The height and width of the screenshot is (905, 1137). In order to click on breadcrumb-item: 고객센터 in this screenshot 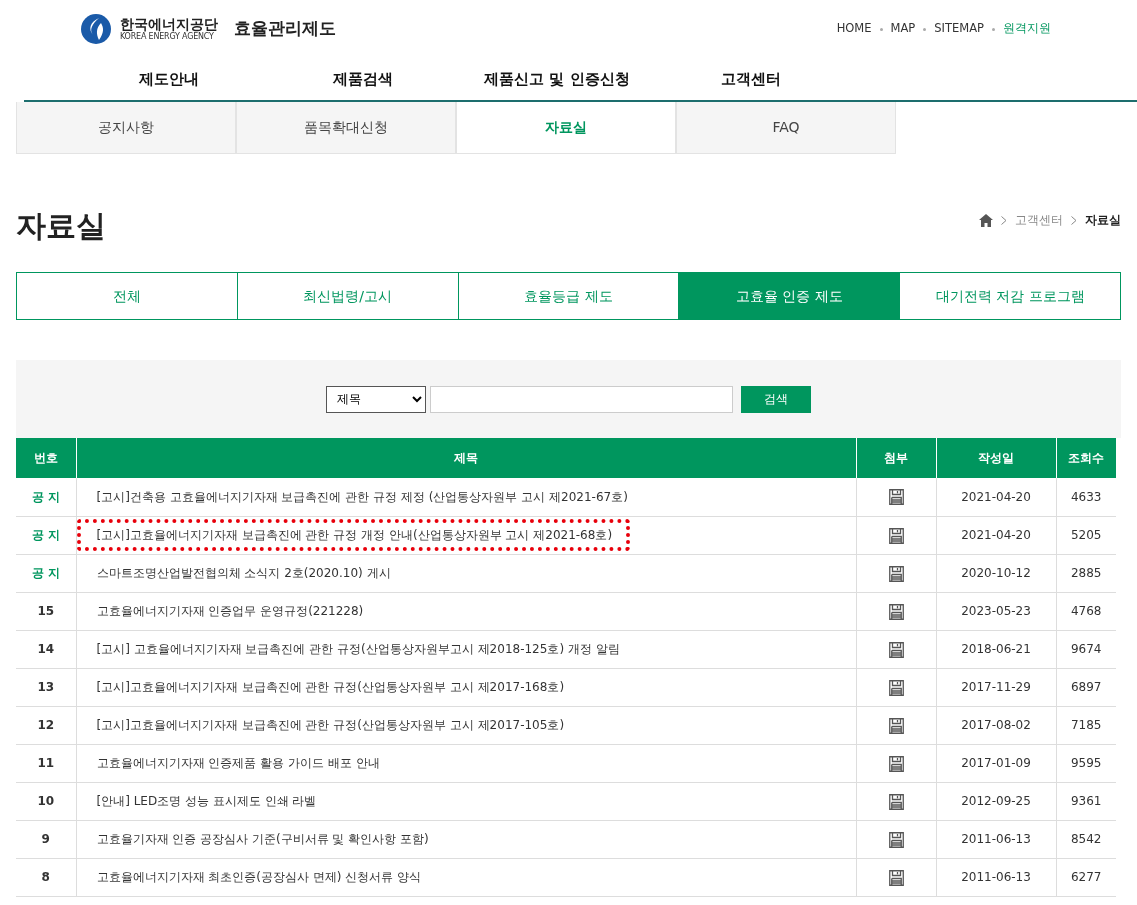, I will do `click(1039, 221)`.